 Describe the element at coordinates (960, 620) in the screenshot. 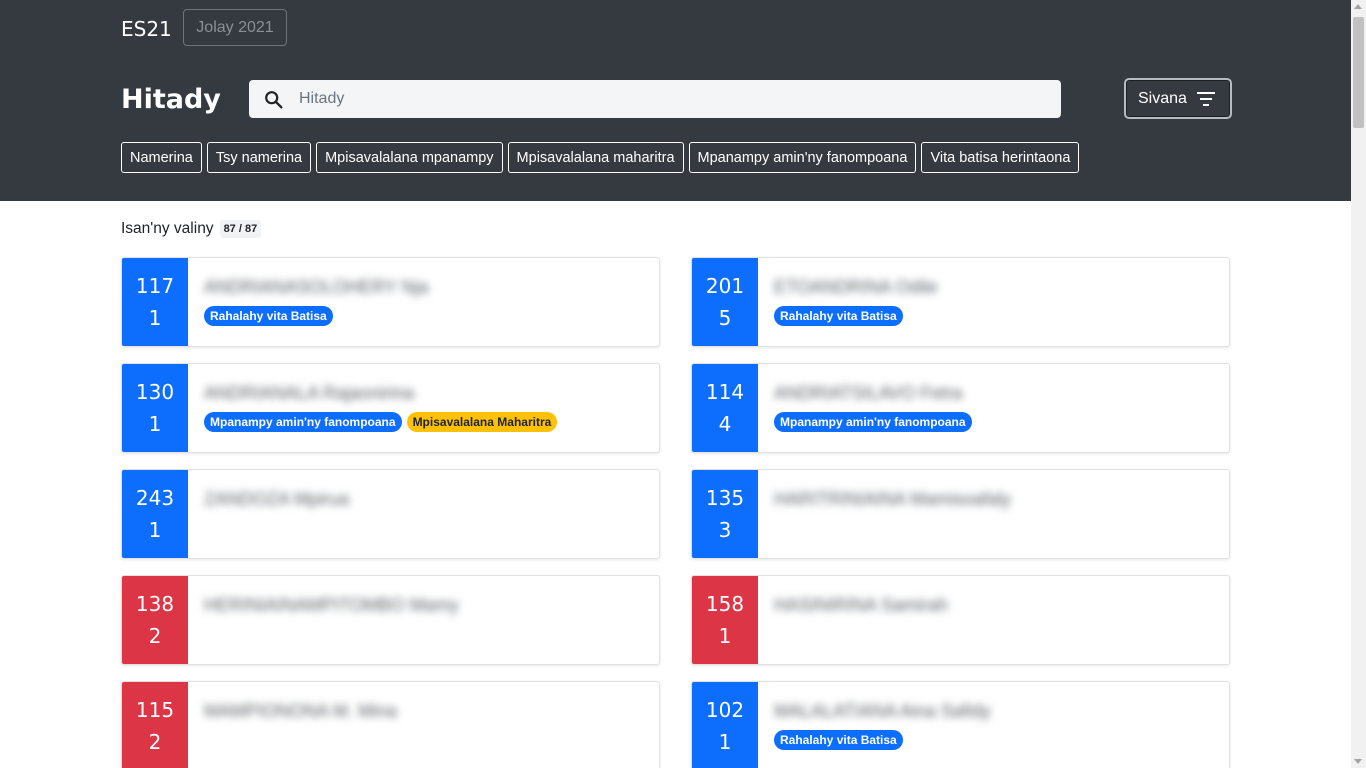

I see `person-card: 158 1 HASINIRINA Samirah` at that location.